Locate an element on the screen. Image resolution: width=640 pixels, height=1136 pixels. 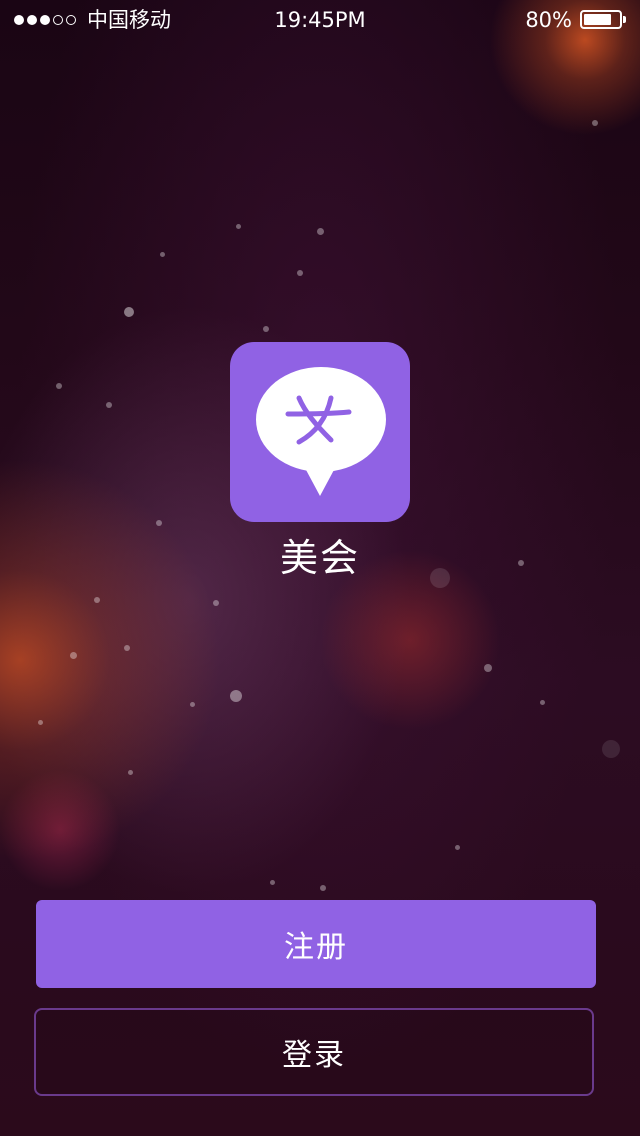
battery-percentage: 80% is located at coordinates (548, 20).